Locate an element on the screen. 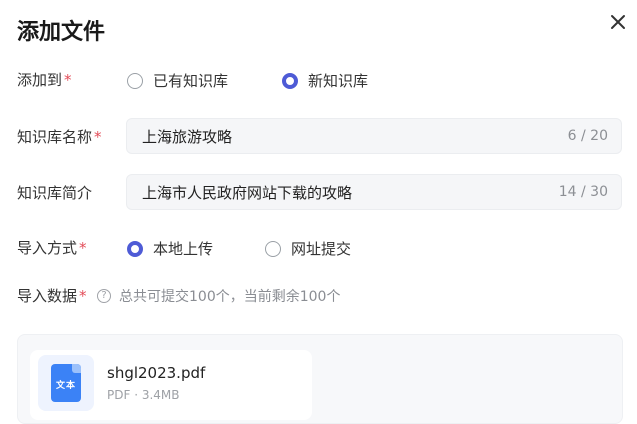 This screenshot has width=637, height=424. file-name: shgl2023.pdf is located at coordinates (156, 373).